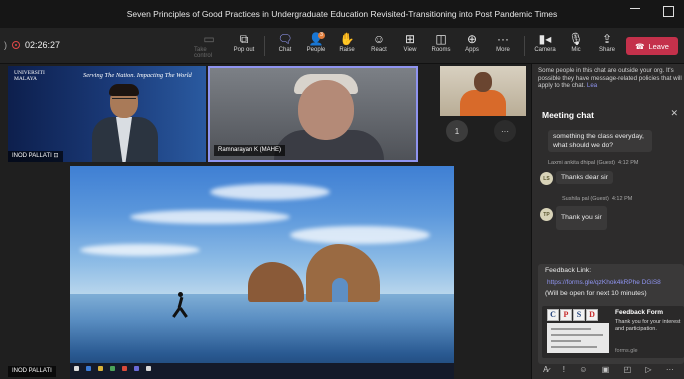  Describe the element at coordinates (43, 45) in the screenshot. I see `timer-text: 02:26:27` at that location.